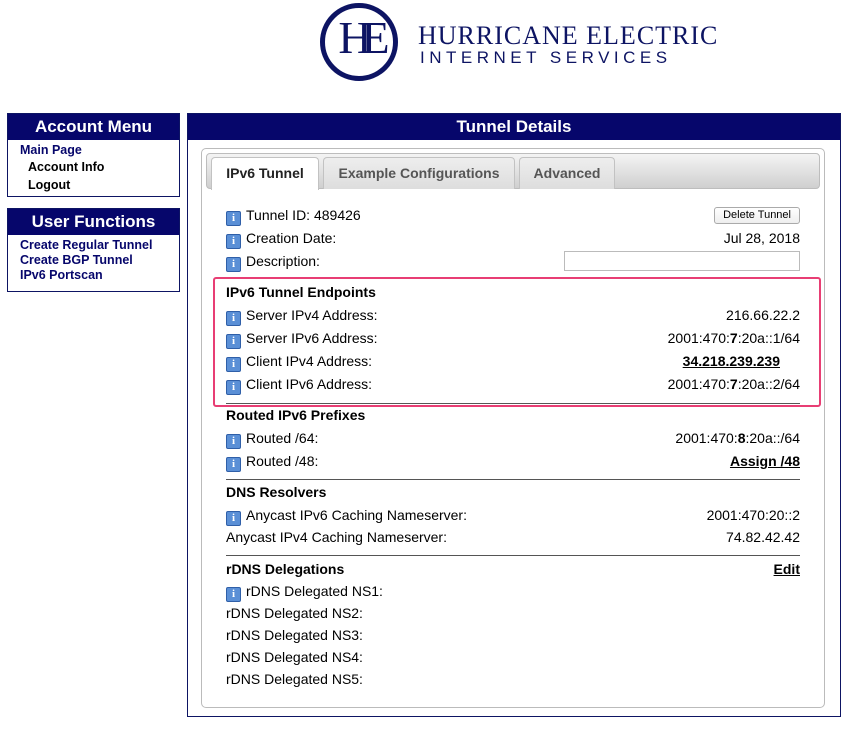  Describe the element at coordinates (312, 338) in the screenshot. I see `server-ipv6-label: Server IPv6 Address:` at that location.